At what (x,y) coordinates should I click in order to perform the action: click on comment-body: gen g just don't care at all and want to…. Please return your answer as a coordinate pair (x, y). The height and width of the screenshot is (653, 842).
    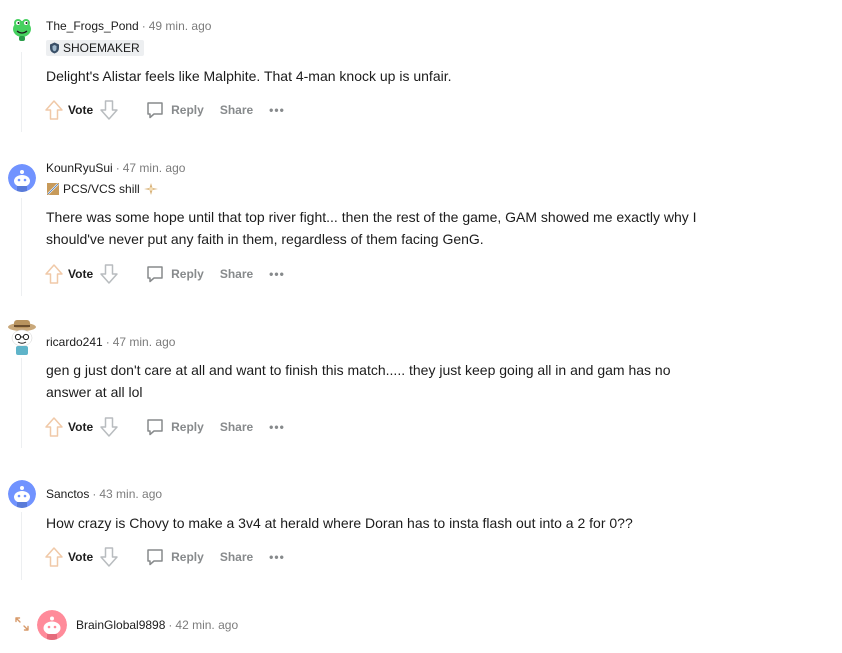
    Looking at the image, I should click on (416, 381).